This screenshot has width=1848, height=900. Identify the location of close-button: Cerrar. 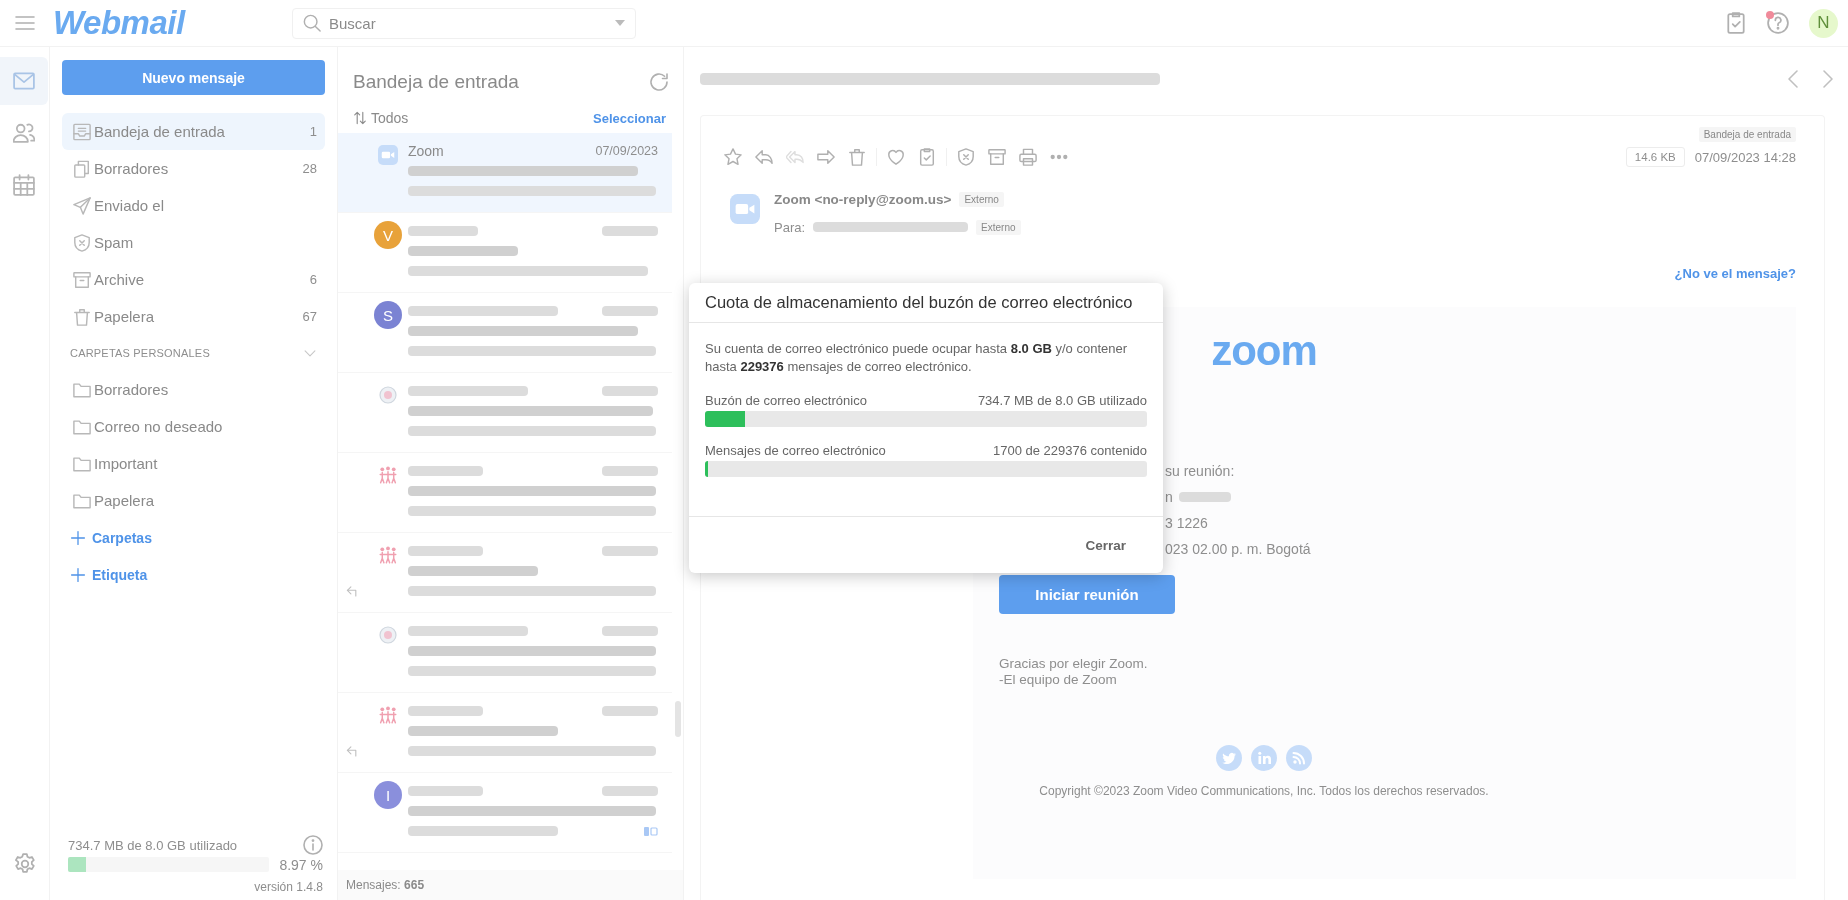
(1105, 545).